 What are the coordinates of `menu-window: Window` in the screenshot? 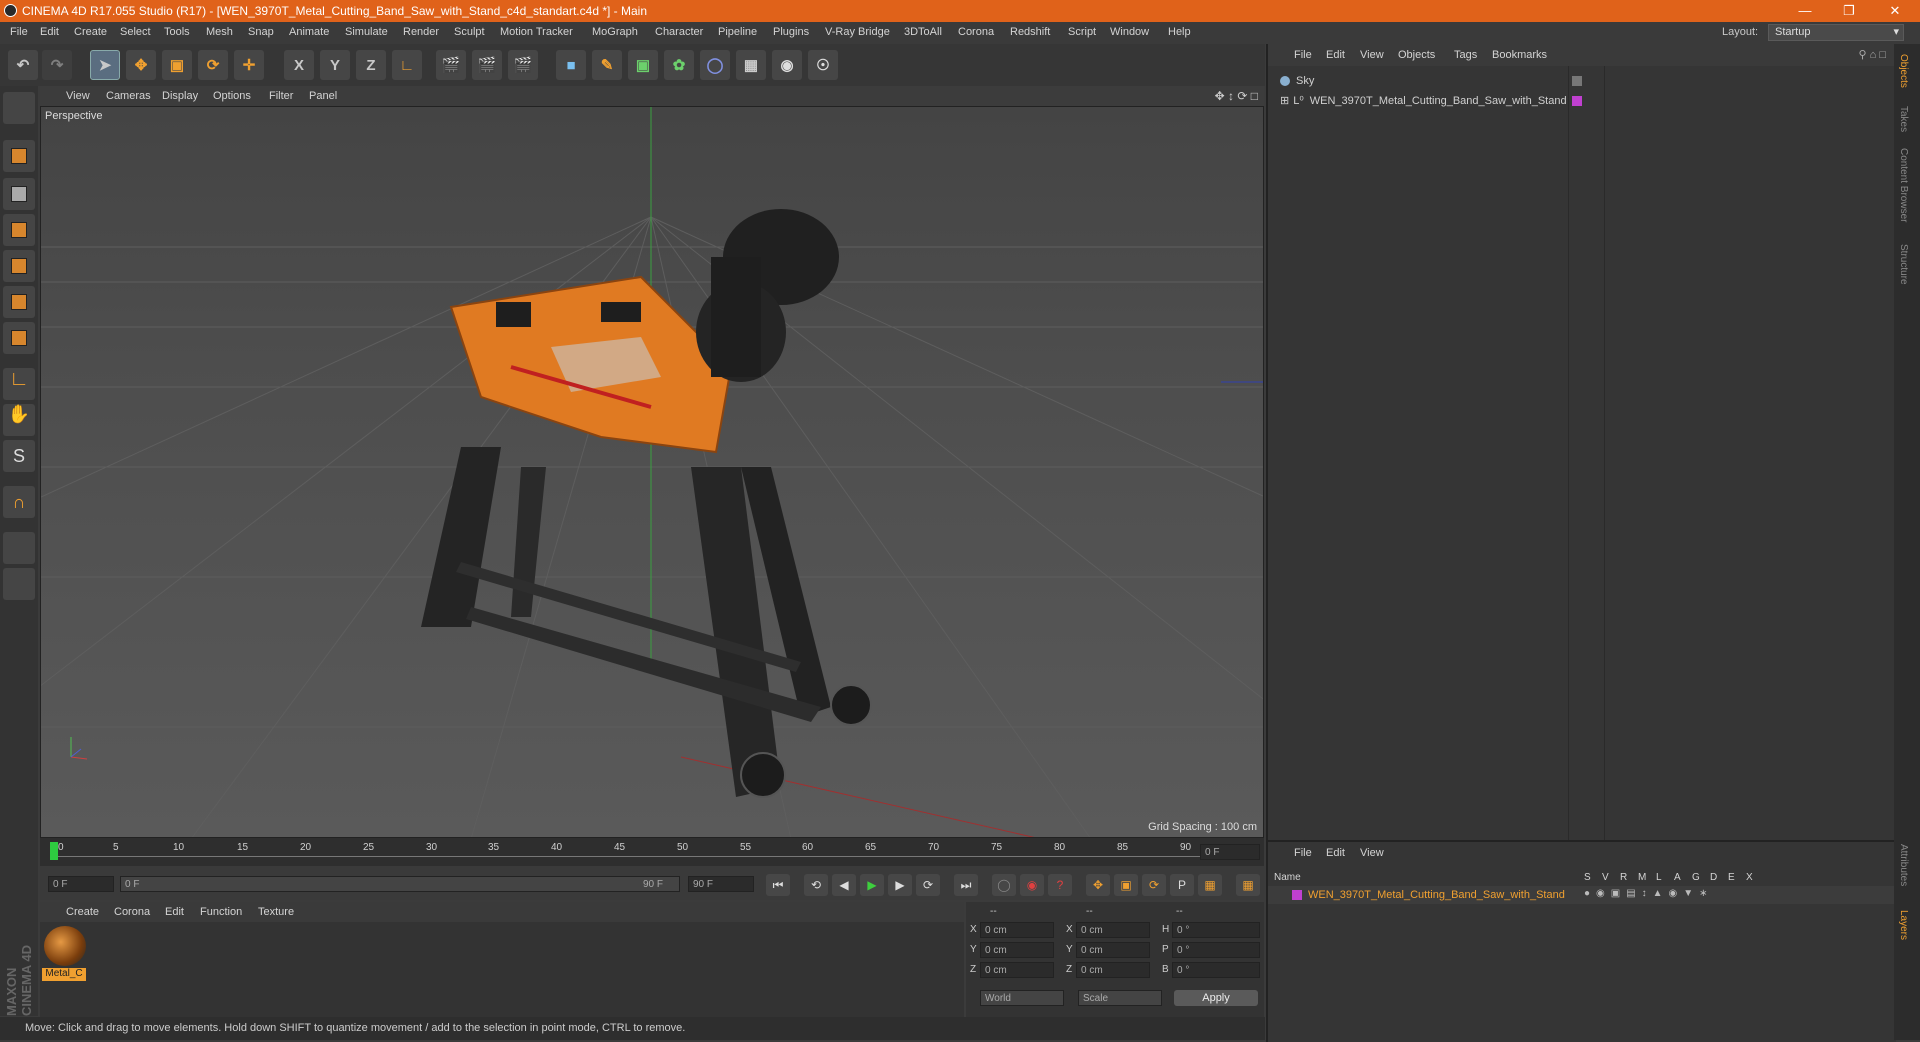 It's located at (1129, 32).